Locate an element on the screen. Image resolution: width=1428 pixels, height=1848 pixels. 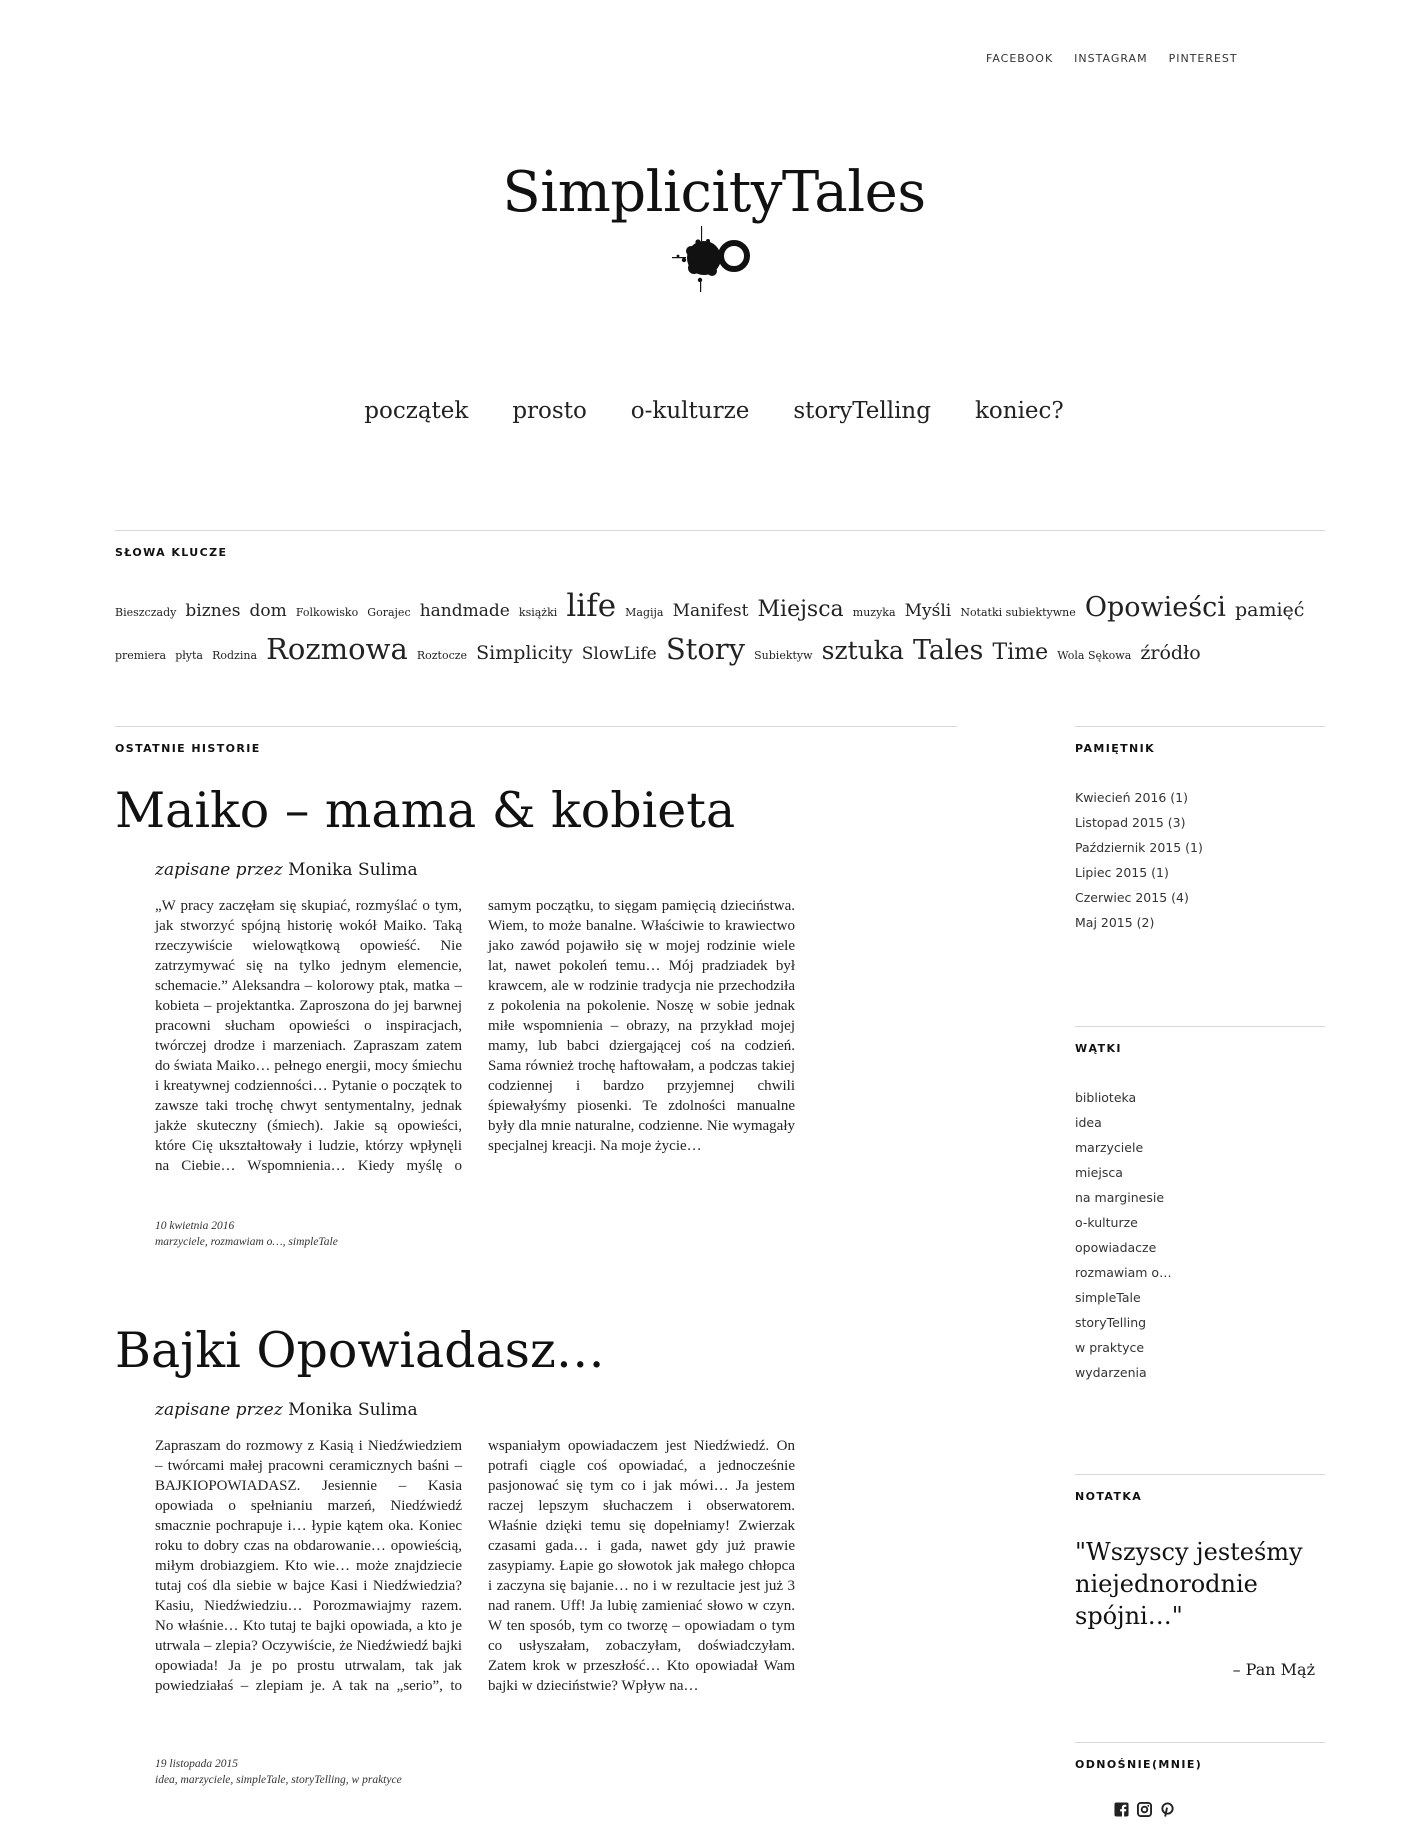
tag-link: Tales is located at coordinates (948, 650).